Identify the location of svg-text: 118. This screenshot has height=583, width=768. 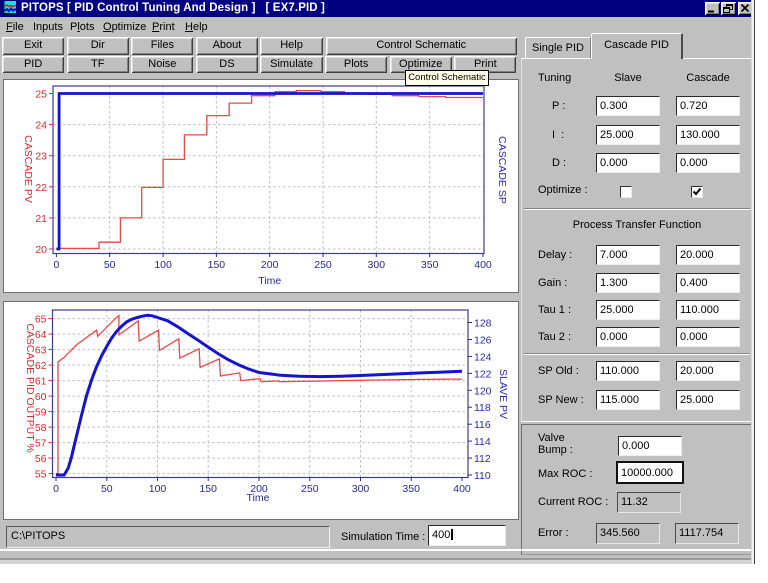
(482, 408).